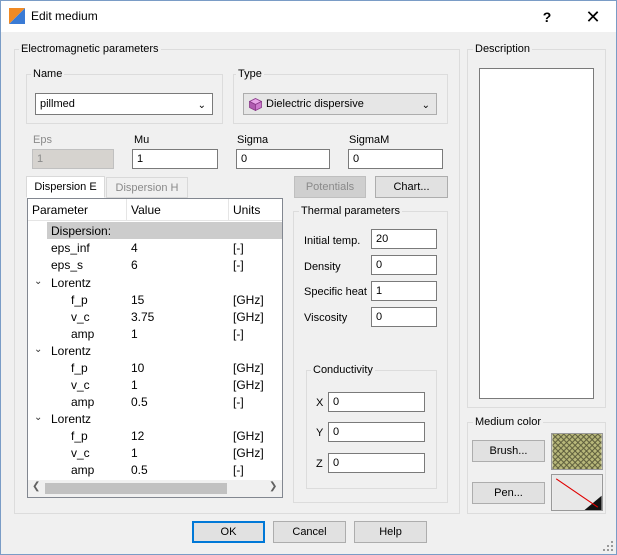  What do you see at coordinates (155, 333) in the screenshot?
I see `table-row: amp 1 [-]` at bounding box center [155, 333].